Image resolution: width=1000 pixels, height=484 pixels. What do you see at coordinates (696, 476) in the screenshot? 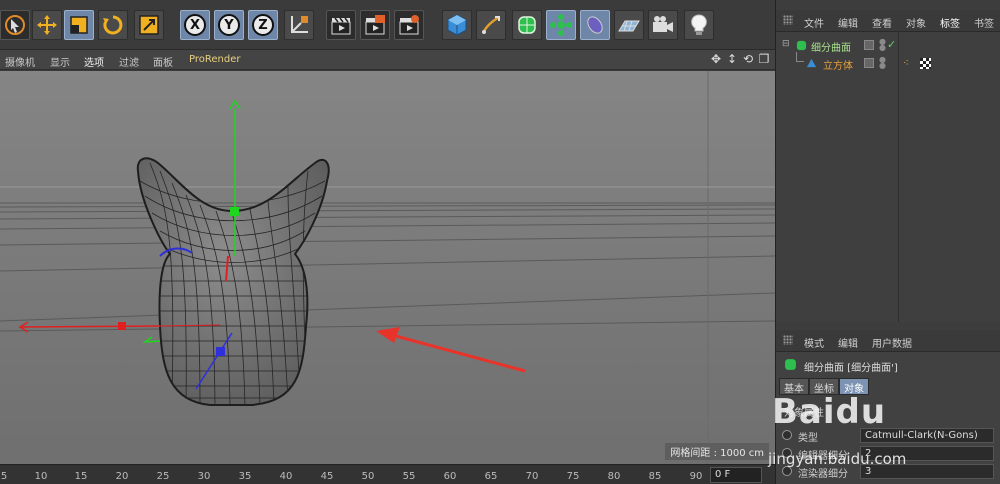
I see `timeline-tick: 90` at bounding box center [696, 476].